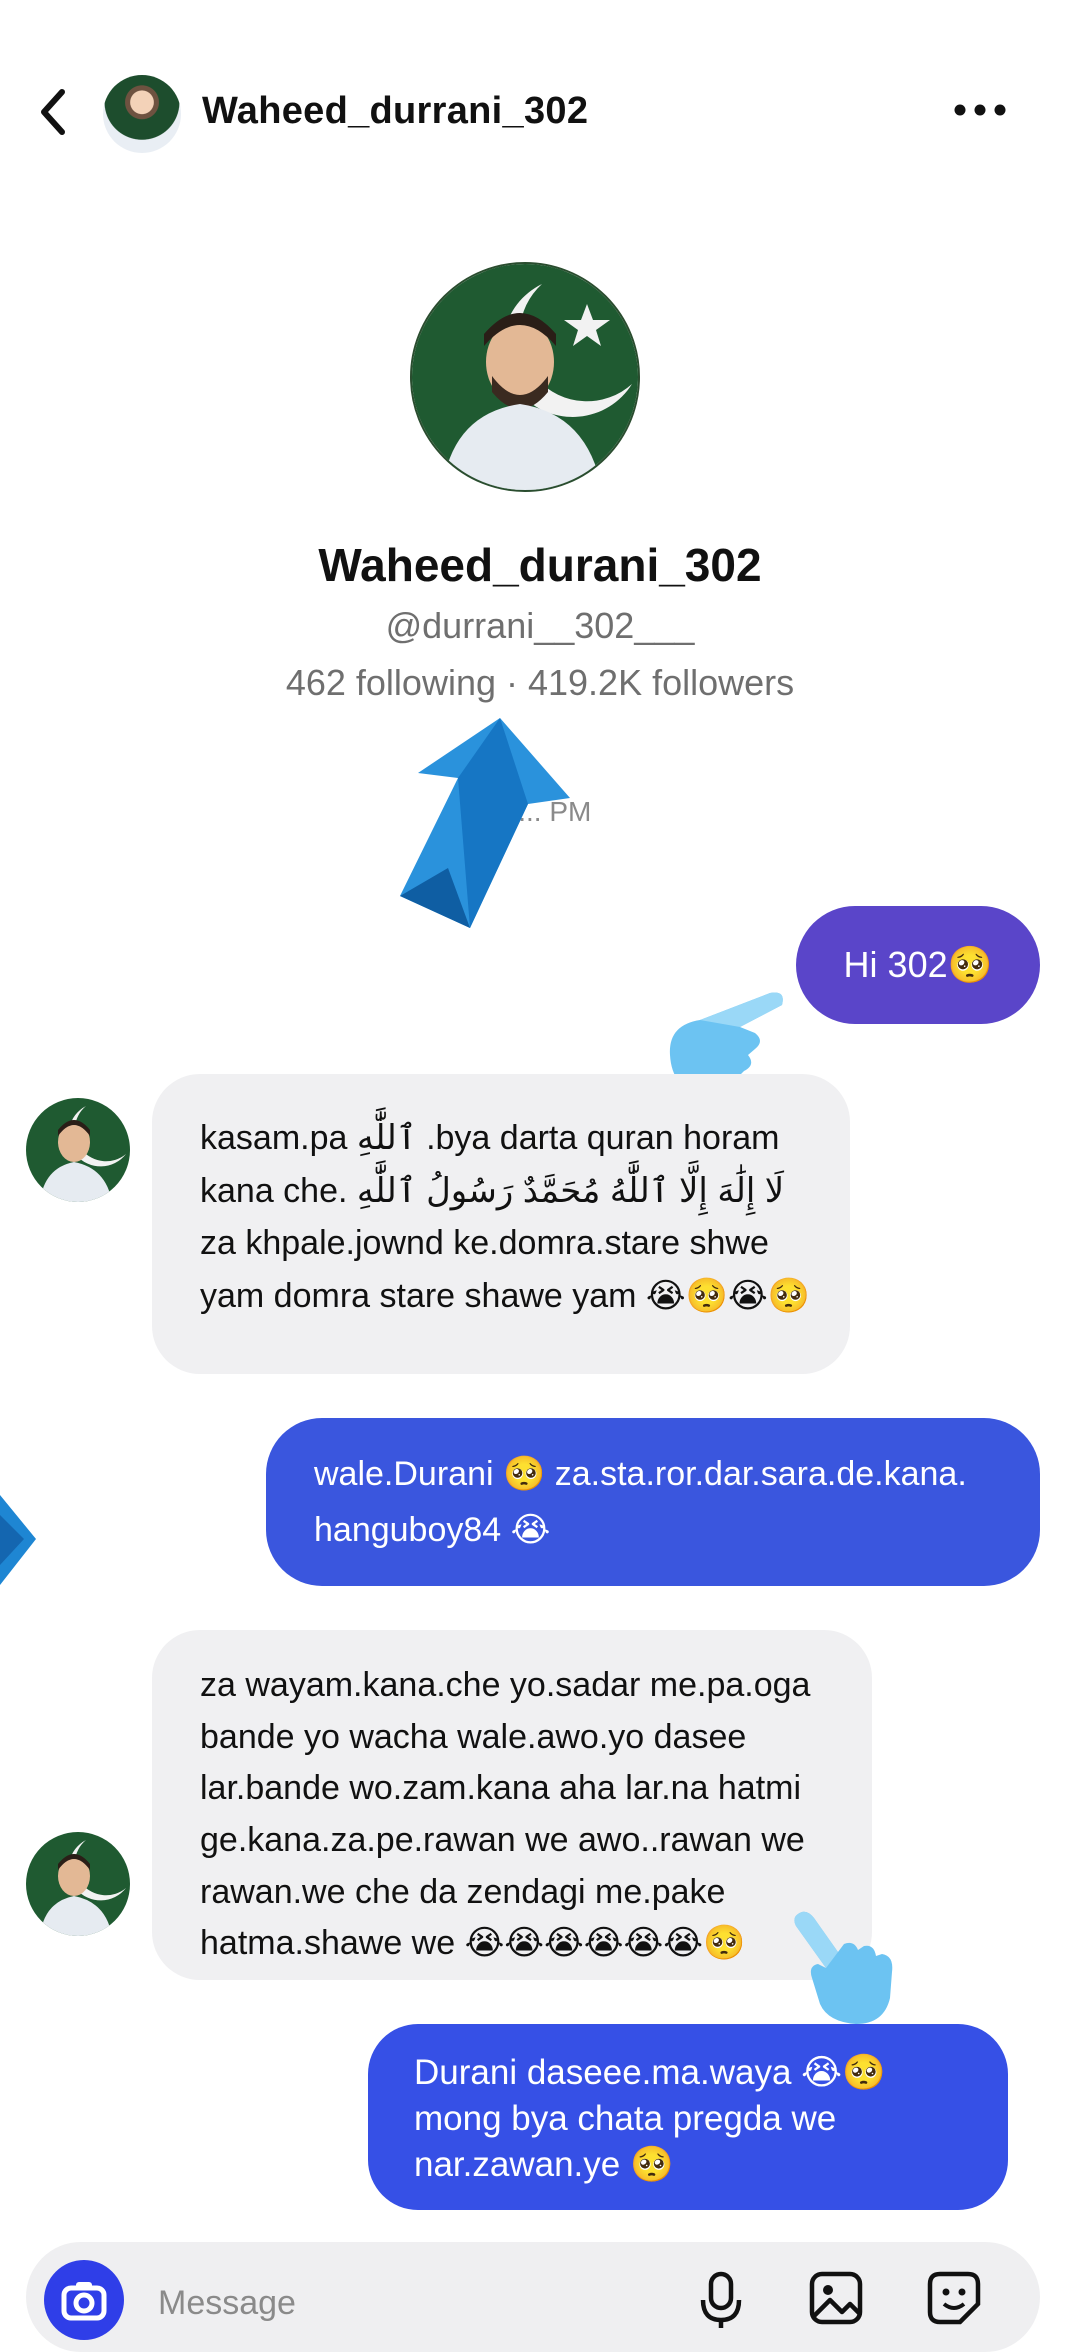 The width and height of the screenshot is (1080, 2352). Describe the element at coordinates (473, 1736) in the screenshot. I see `message-text: bande yo wacha wale.awo.yo dasee` at that location.